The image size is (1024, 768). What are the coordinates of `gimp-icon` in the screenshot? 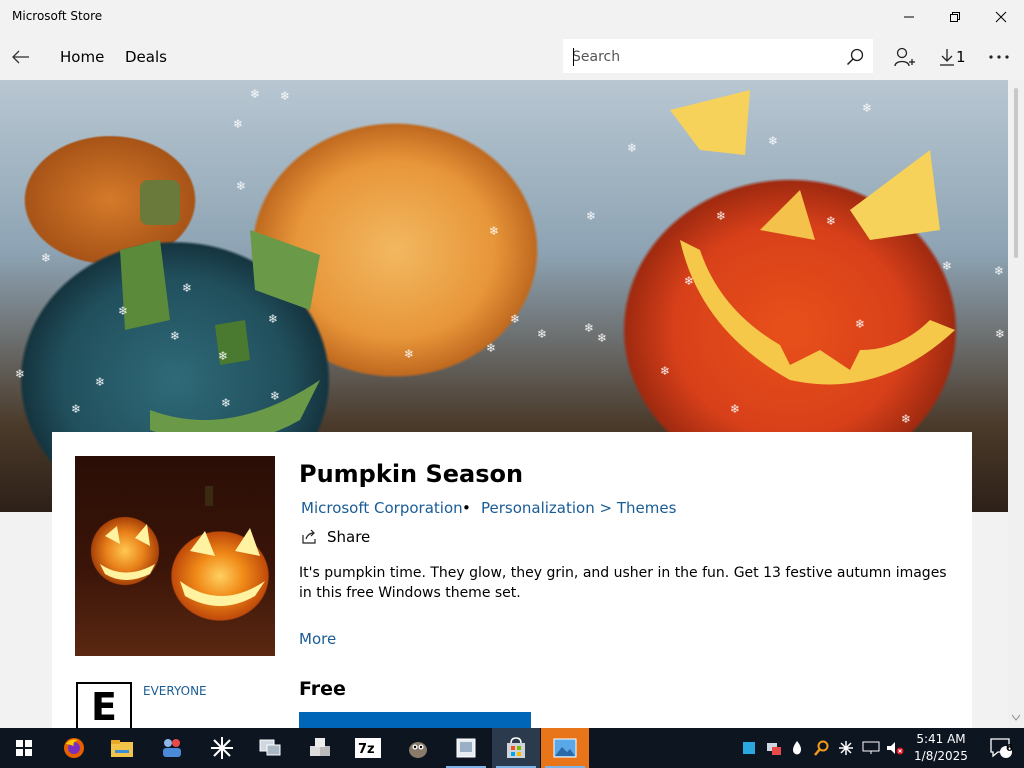 It's located at (418, 750).